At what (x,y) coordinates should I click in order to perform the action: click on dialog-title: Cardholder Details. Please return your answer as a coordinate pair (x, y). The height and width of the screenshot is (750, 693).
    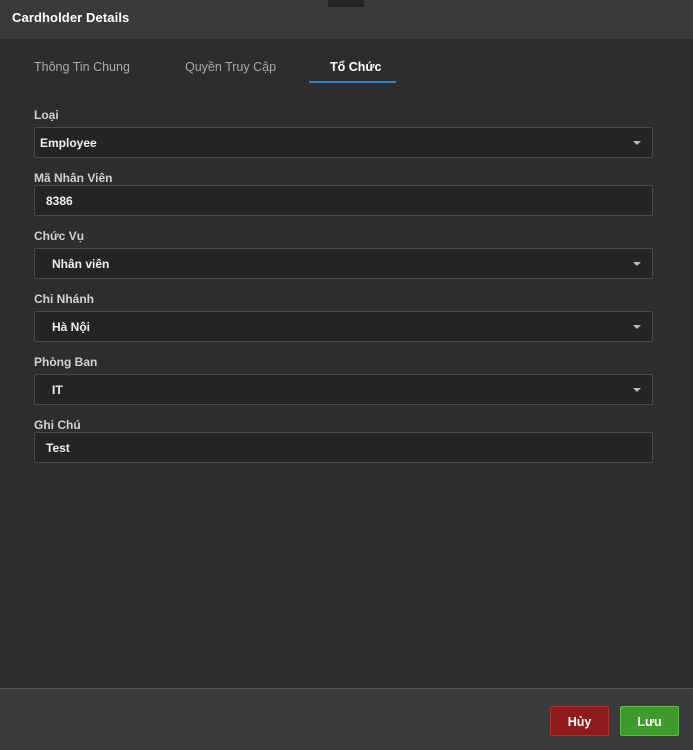
    Looking at the image, I should click on (71, 17).